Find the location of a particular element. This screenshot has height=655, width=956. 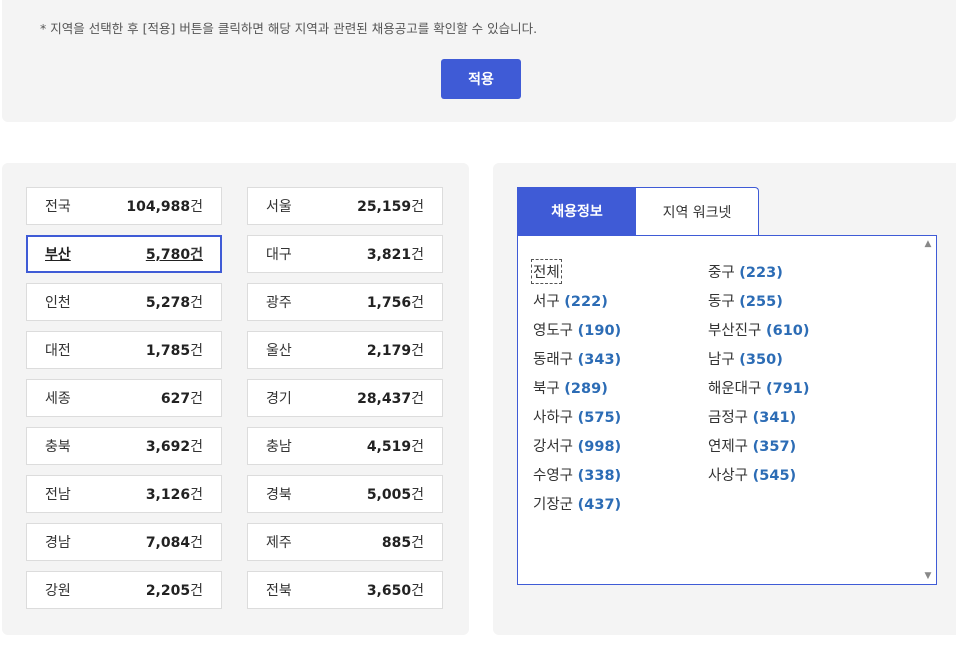

district-item: 해운대구 (791) is located at coordinates (759, 387).